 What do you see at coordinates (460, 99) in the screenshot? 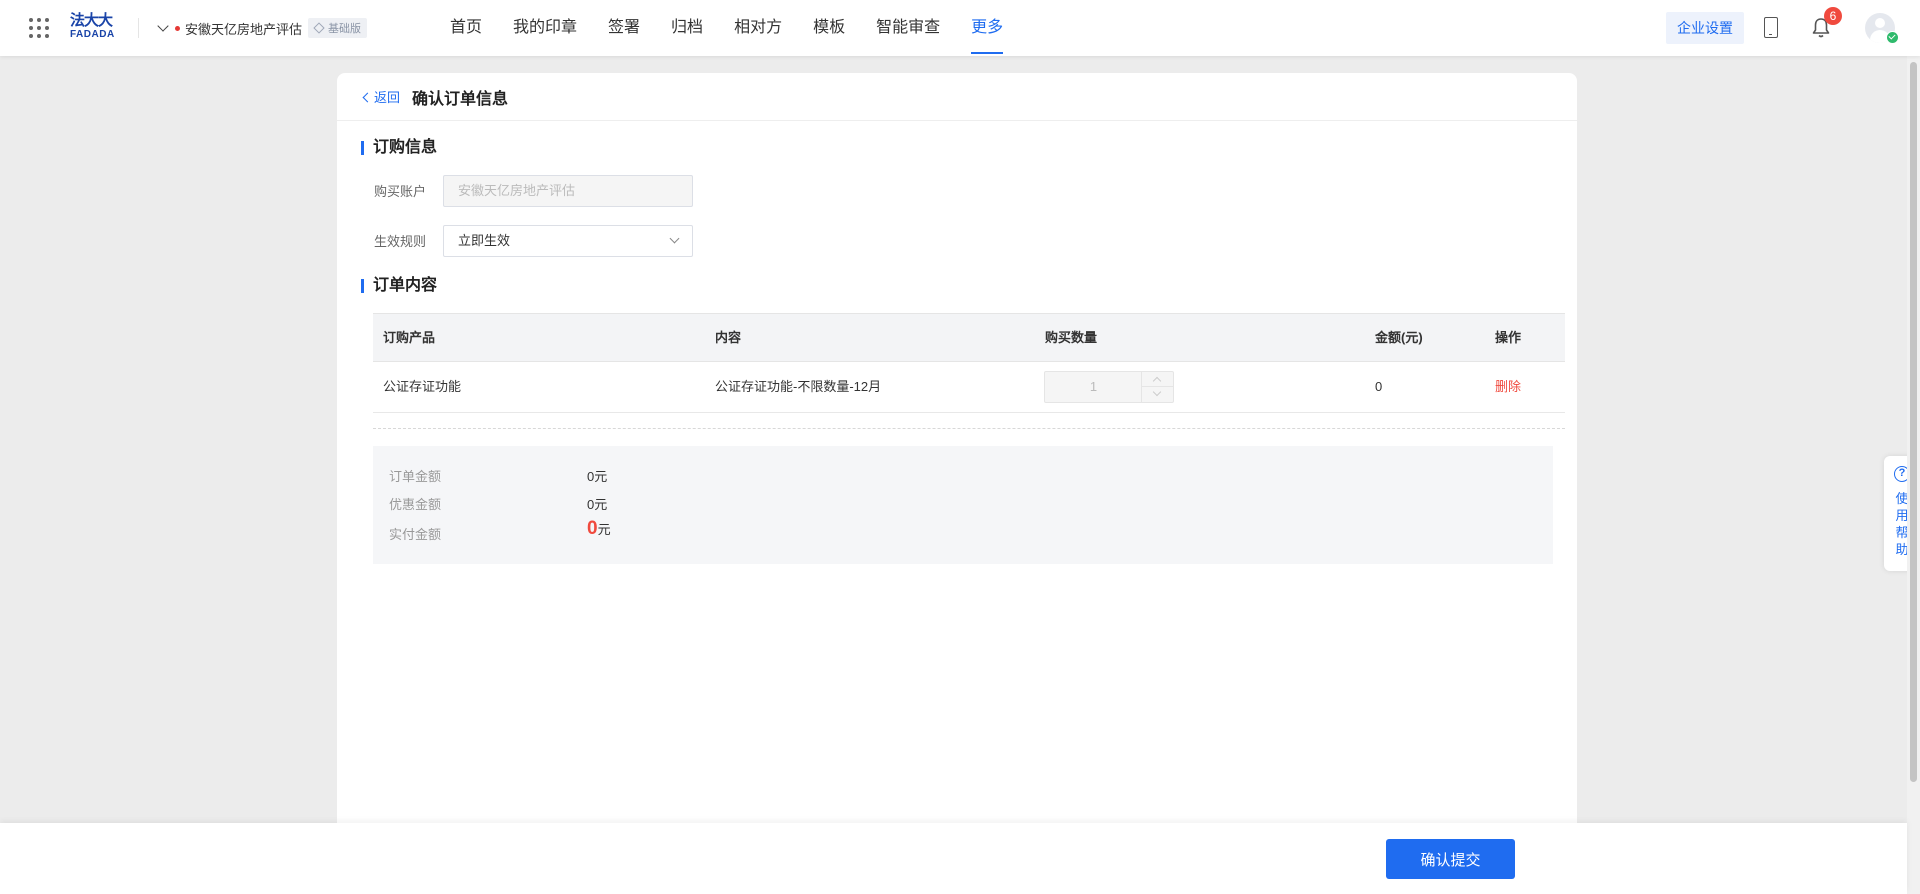
I see `page-title: 确认订单信息` at bounding box center [460, 99].